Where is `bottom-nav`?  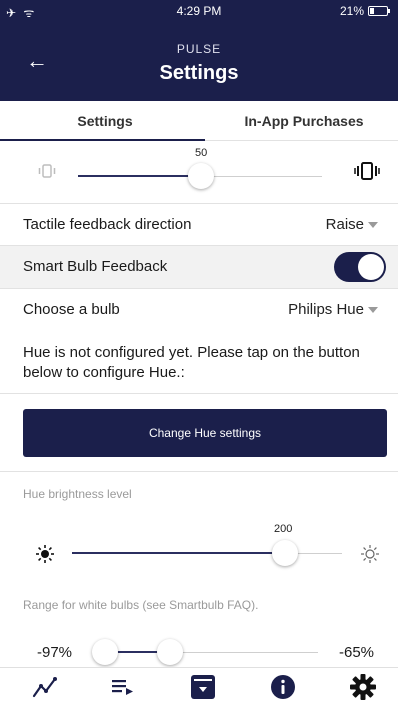 bottom-nav is located at coordinates (199, 686).